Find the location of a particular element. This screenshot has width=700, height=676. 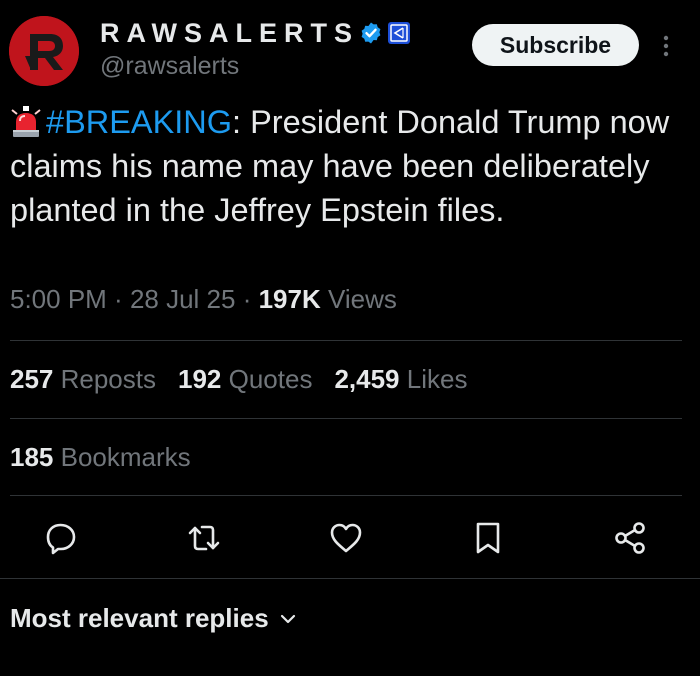

likes-count: 2,459 is located at coordinates (367, 379).